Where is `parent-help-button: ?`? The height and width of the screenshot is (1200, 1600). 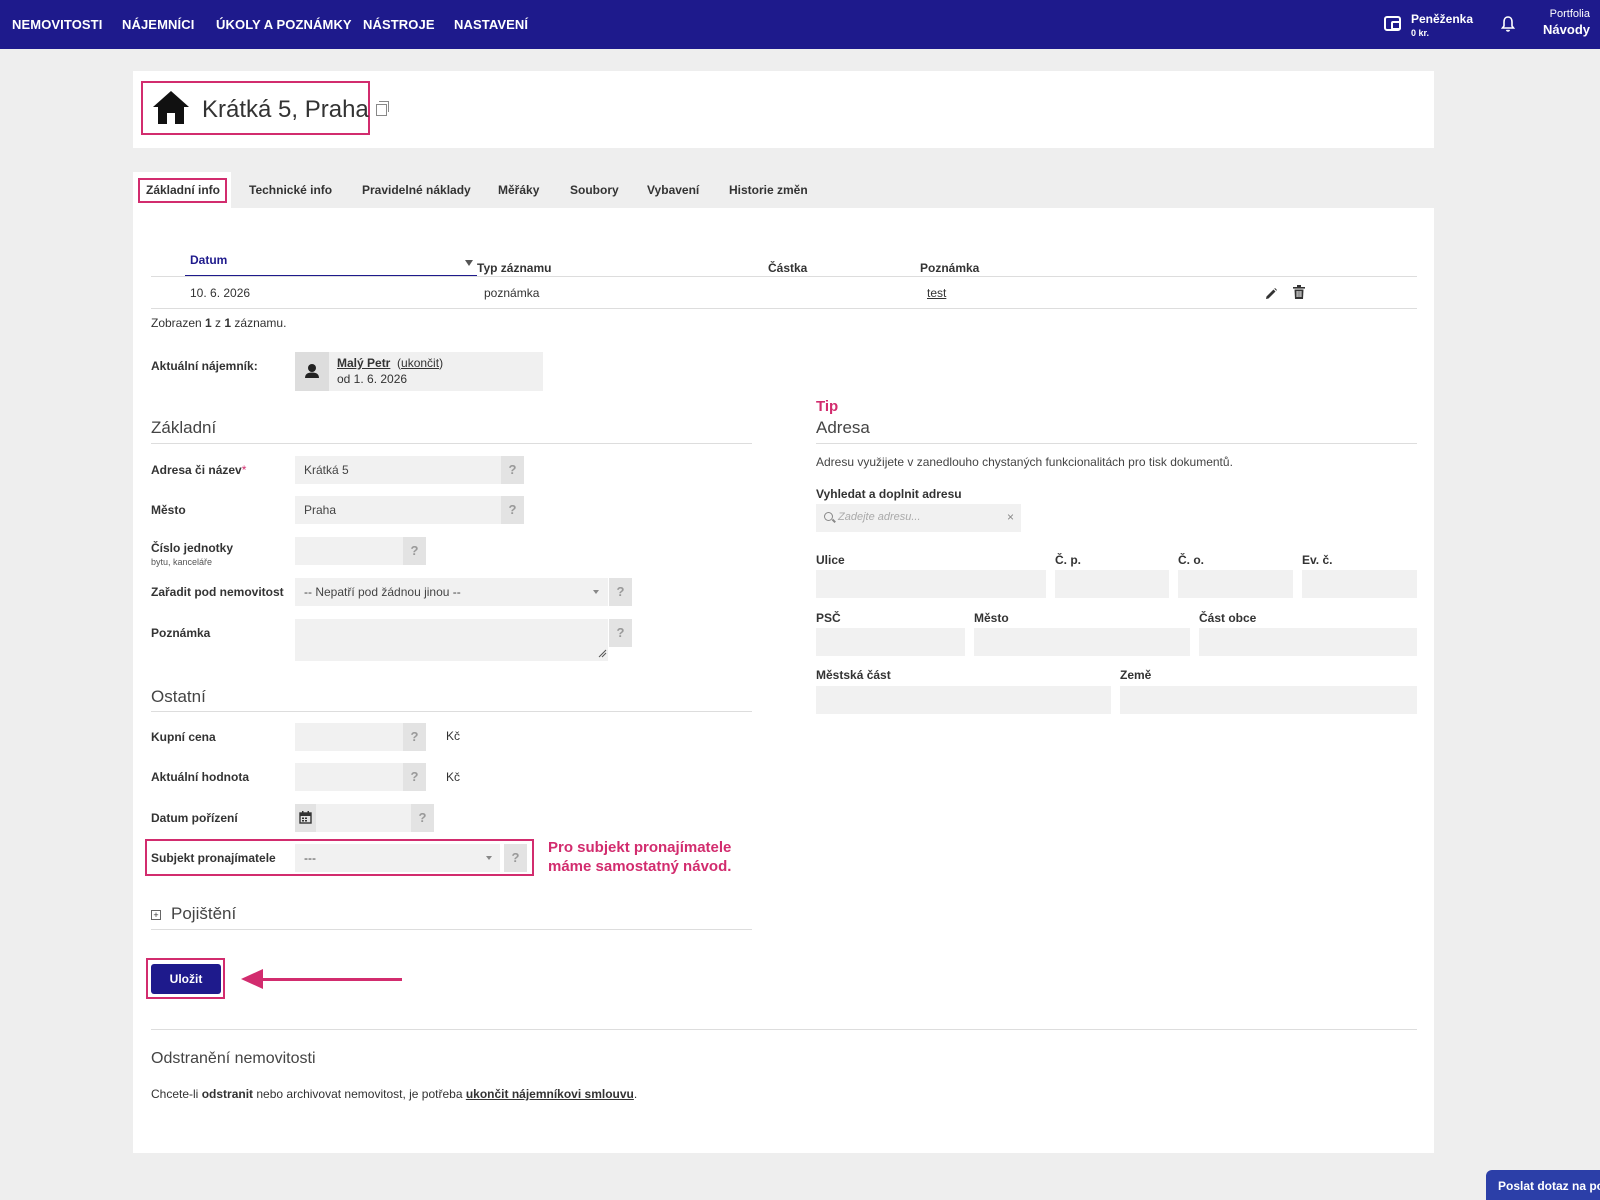
parent-help-button: ? is located at coordinates (620, 592).